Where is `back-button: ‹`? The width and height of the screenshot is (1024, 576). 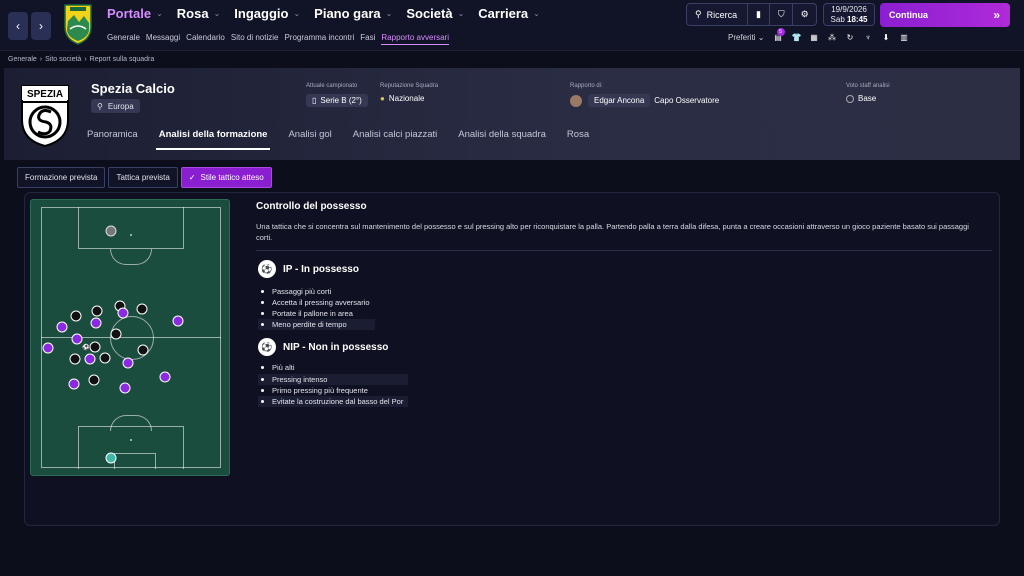
back-button: ‹ is located at coordinates (18, 26).